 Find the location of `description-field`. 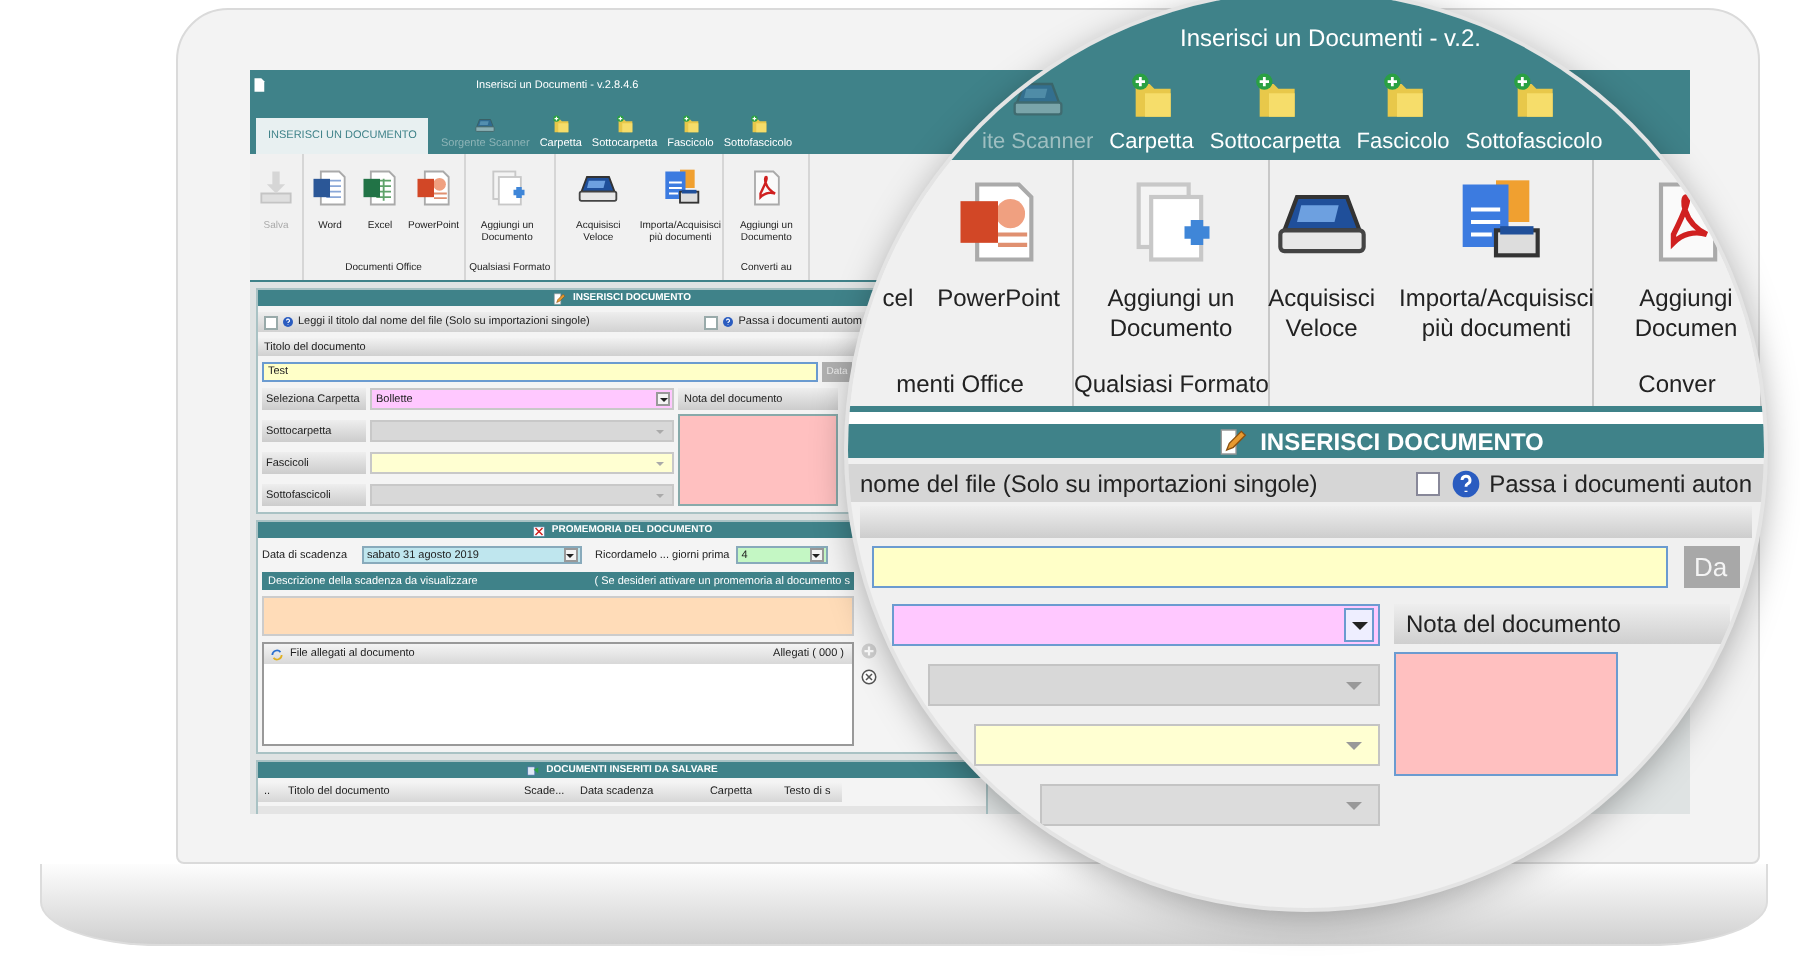

description-field is located at coordinates (558, 616).